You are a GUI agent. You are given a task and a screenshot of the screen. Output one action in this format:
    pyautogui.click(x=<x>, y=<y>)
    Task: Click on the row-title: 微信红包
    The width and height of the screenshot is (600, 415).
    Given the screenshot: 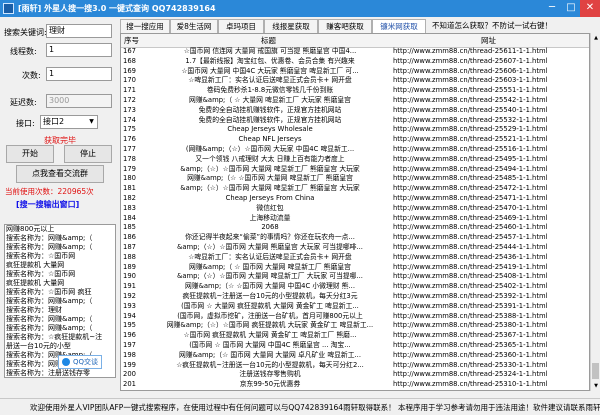 What is the action you would take?
    pyautogui.click(x=270, y=207)
    